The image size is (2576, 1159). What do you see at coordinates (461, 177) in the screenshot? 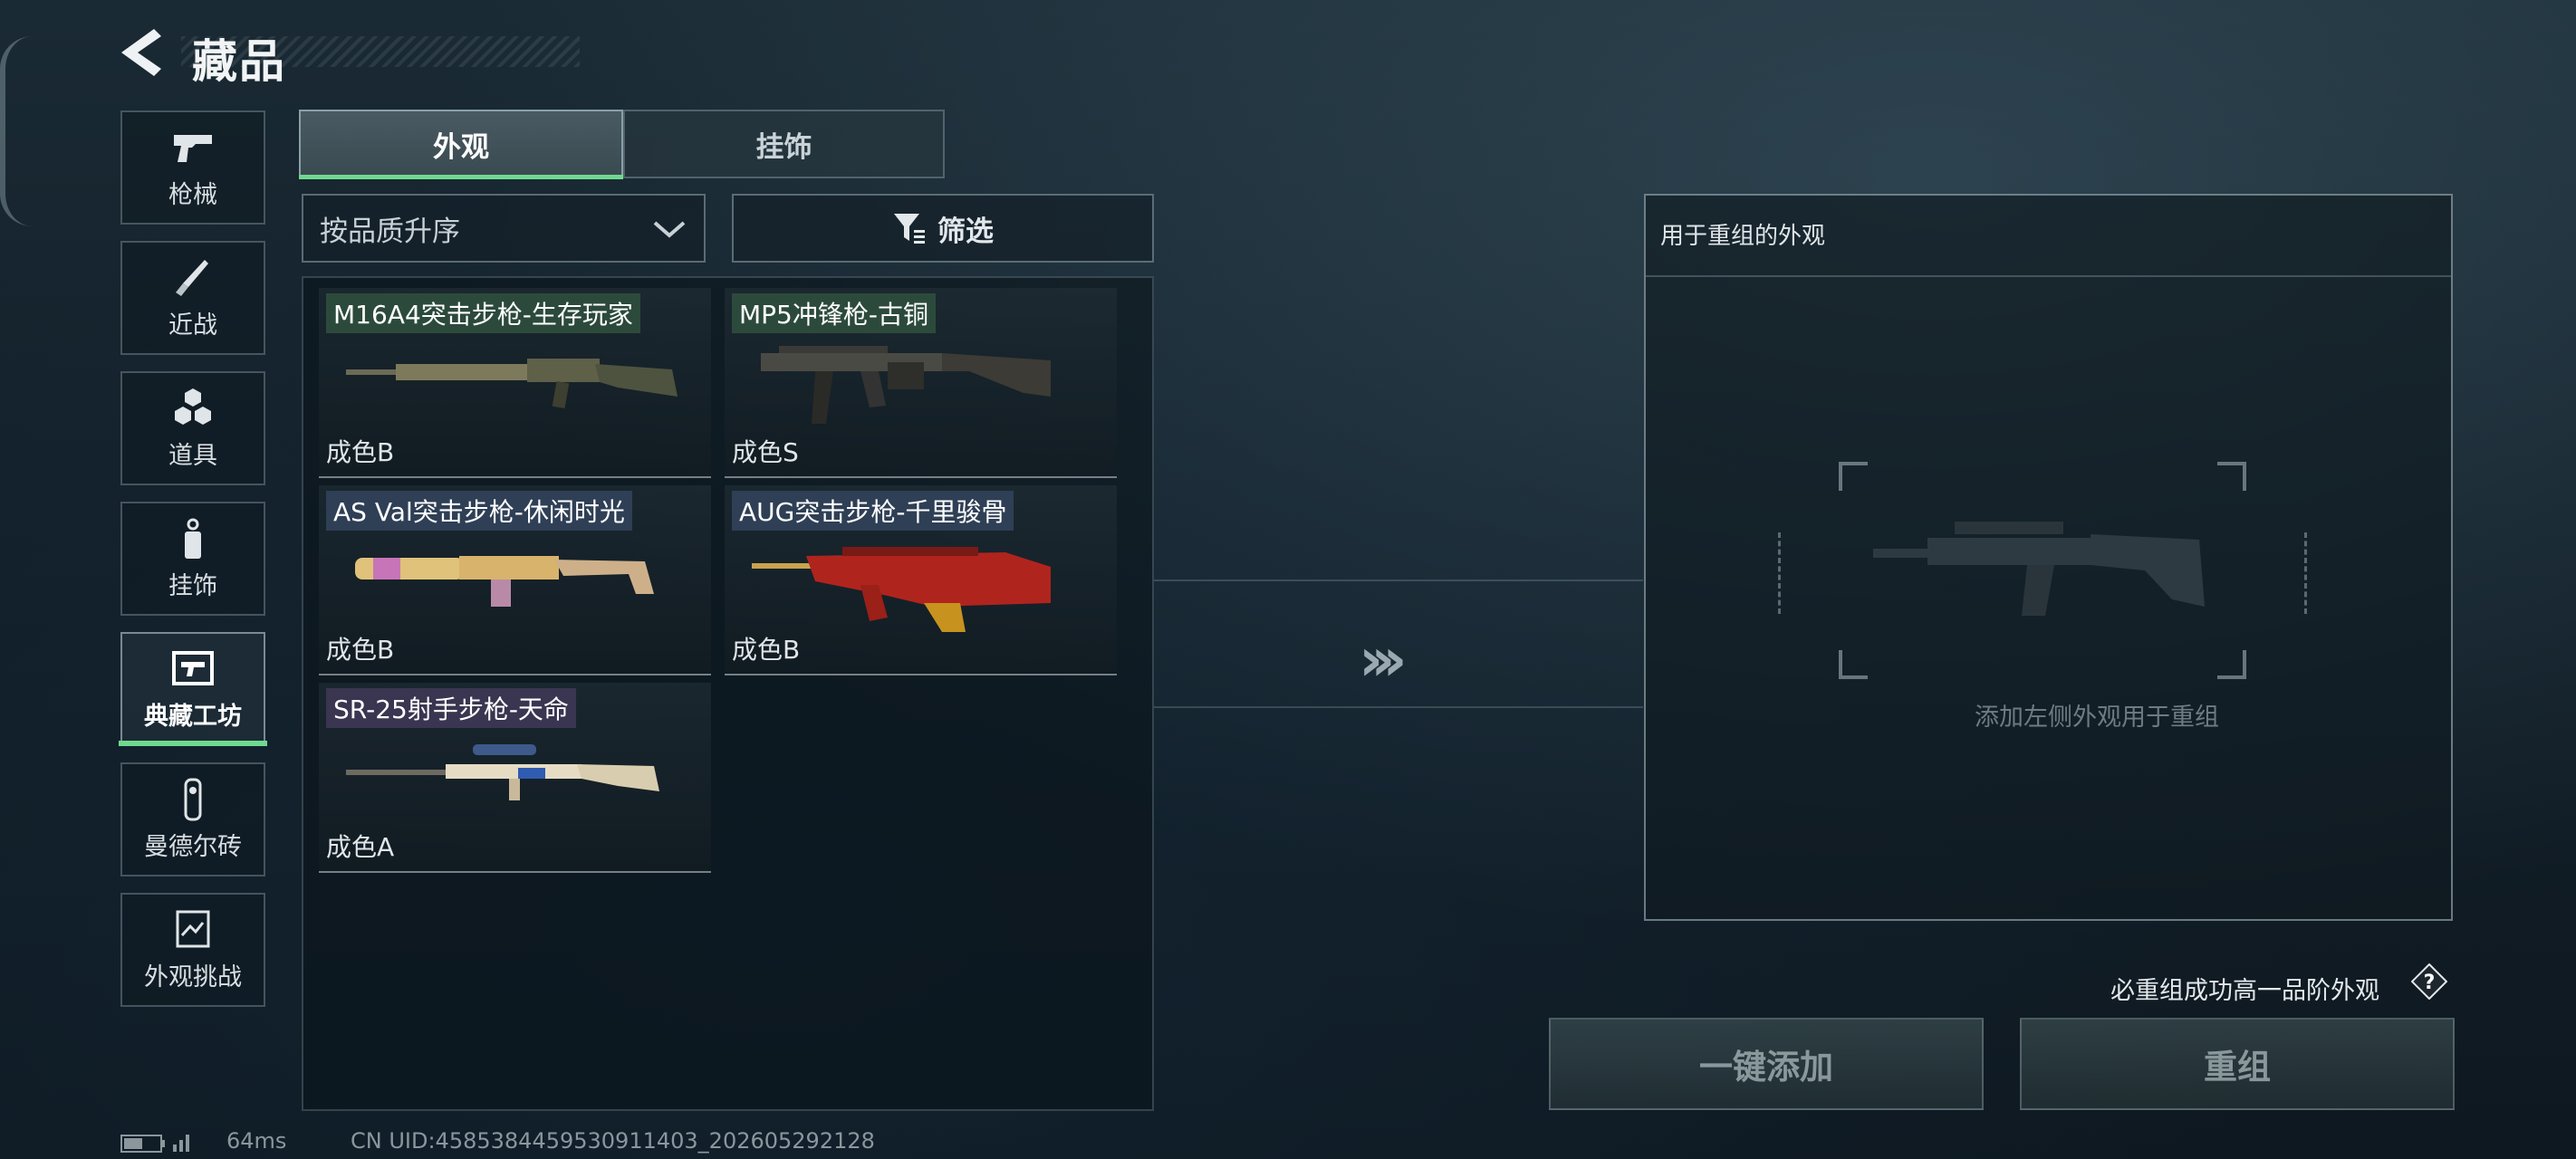
I see `tab-active-indicator` at bounding box center [461, 177].